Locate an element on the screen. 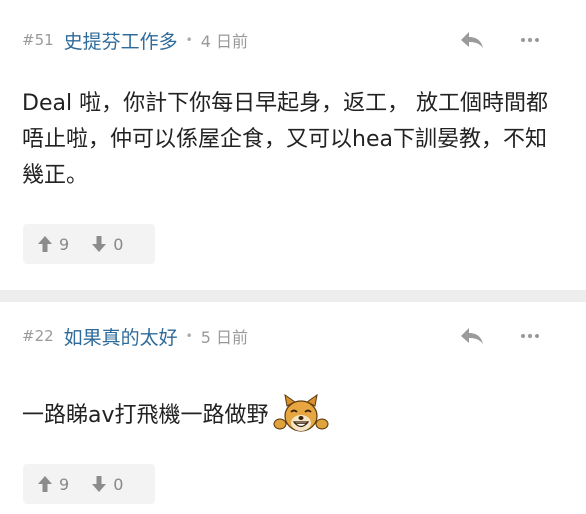 The image size is (586, 514). username-link: 史提芬工作多 is located at coordinates (121, 40).